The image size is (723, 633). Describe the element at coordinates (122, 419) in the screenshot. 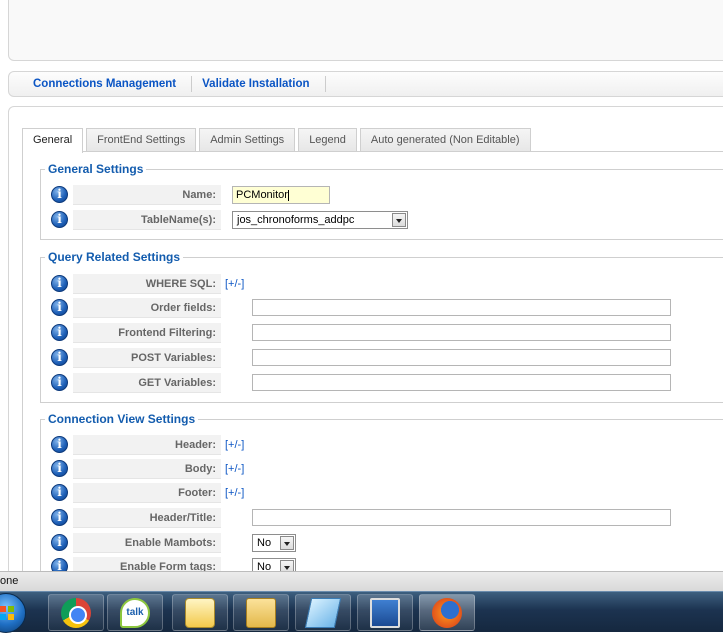

I see `view-settings-title: Connection View Settings` at that location.